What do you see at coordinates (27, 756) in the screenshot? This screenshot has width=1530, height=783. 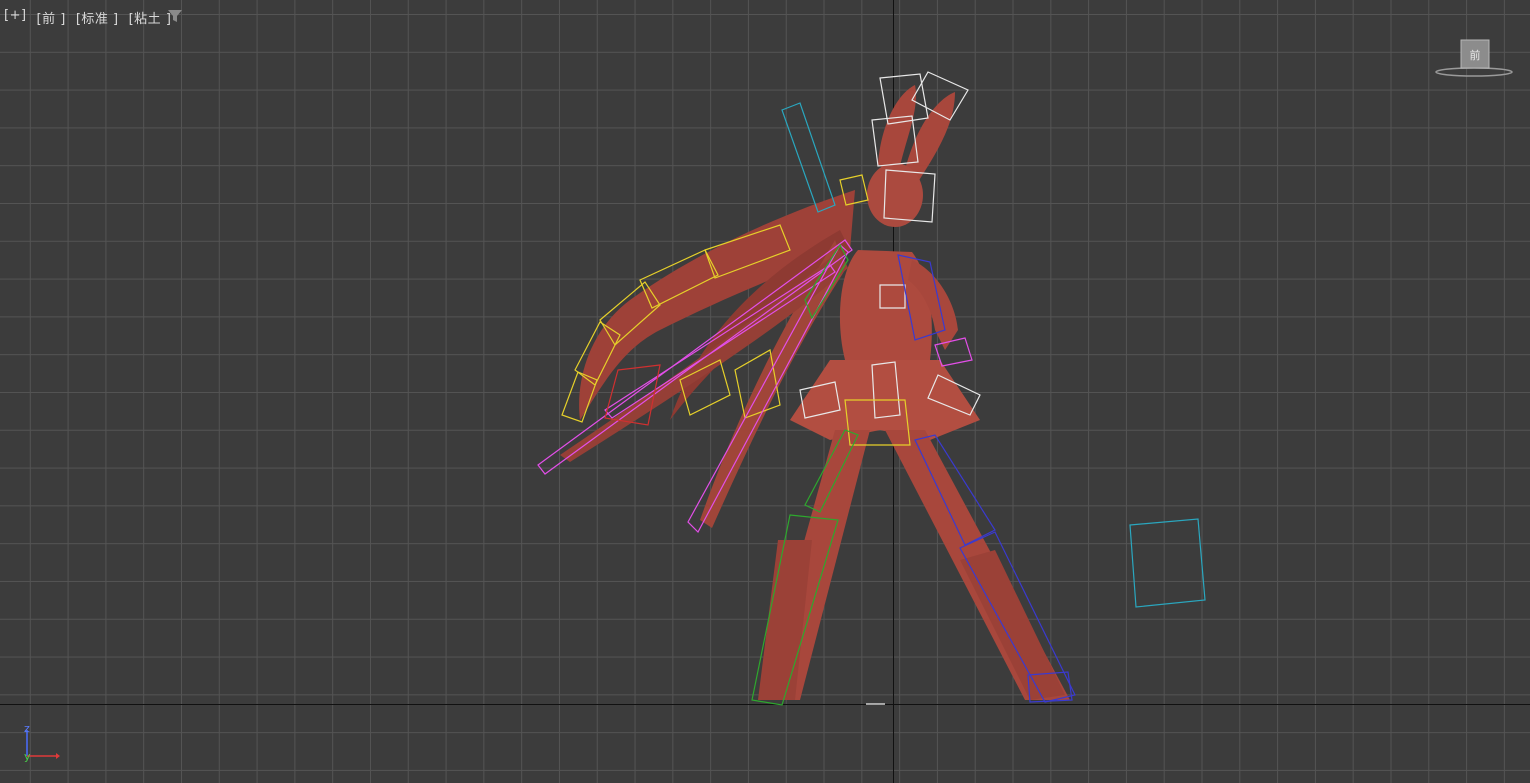 I see `tripod-y-label: y` at bounding box center [27, 756].